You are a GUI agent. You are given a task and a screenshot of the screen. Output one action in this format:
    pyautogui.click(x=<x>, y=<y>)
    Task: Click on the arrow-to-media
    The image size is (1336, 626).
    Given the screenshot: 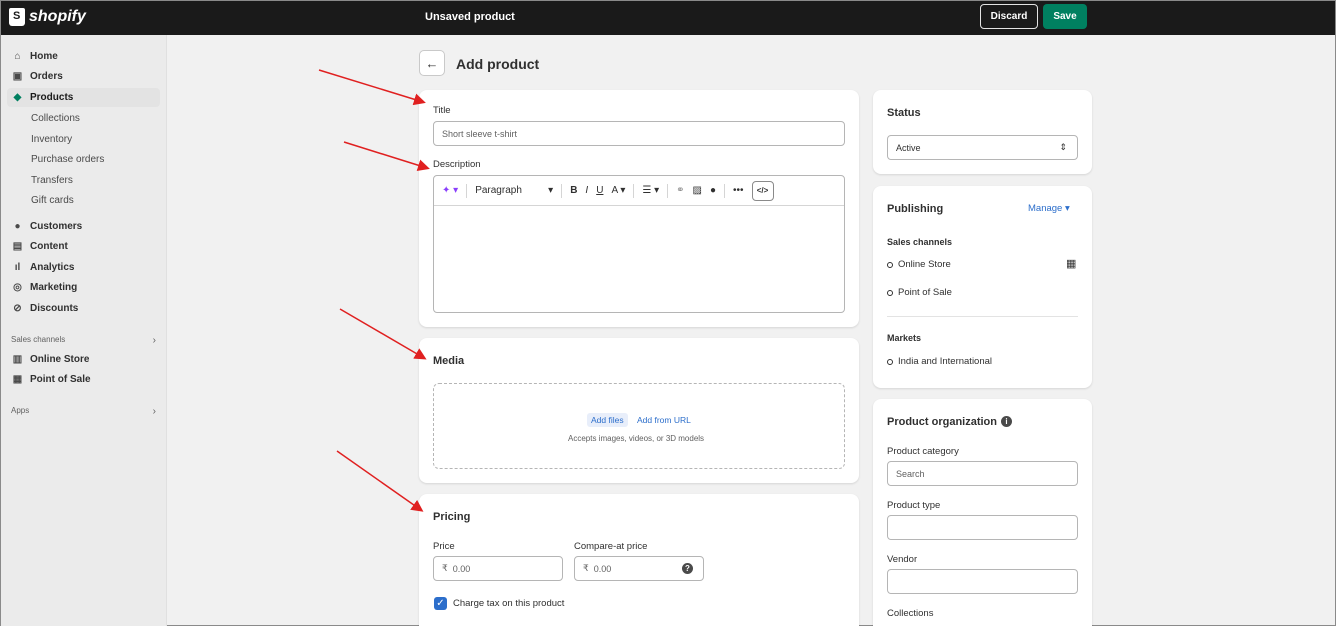 What is the action you would take?
    pyautogui.click(x=383, y=334)
    